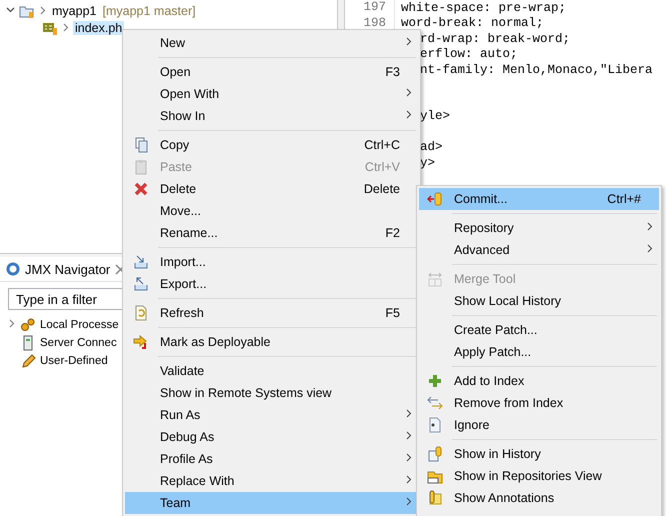 The width and height of the screenshot is (666, 516). I want to click on line-number: 197, so click(370, 8).